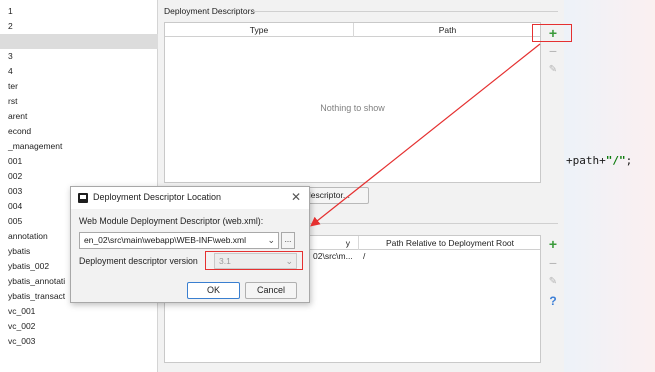  What do you see at coordinates (553, 263) in the screenshot?
I see `remove-web-resource-icon: −` at bounding box center [553, 263].